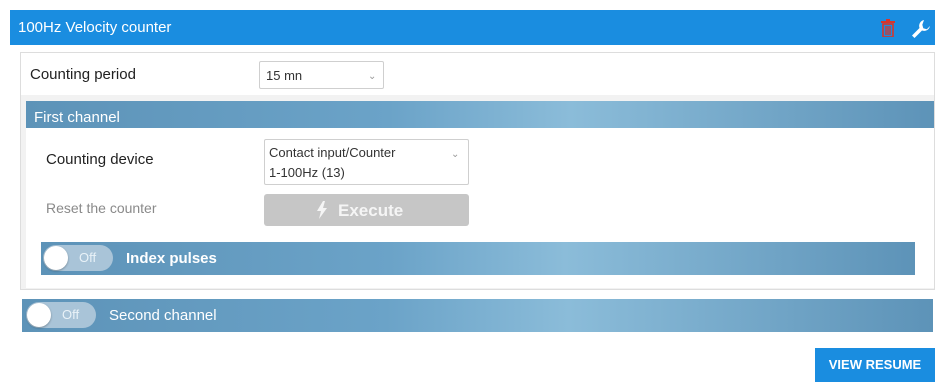  Describe the element at coordinates (71, 314) in the screenshot. I see `second-channel-toggle-state: Off` at that location.